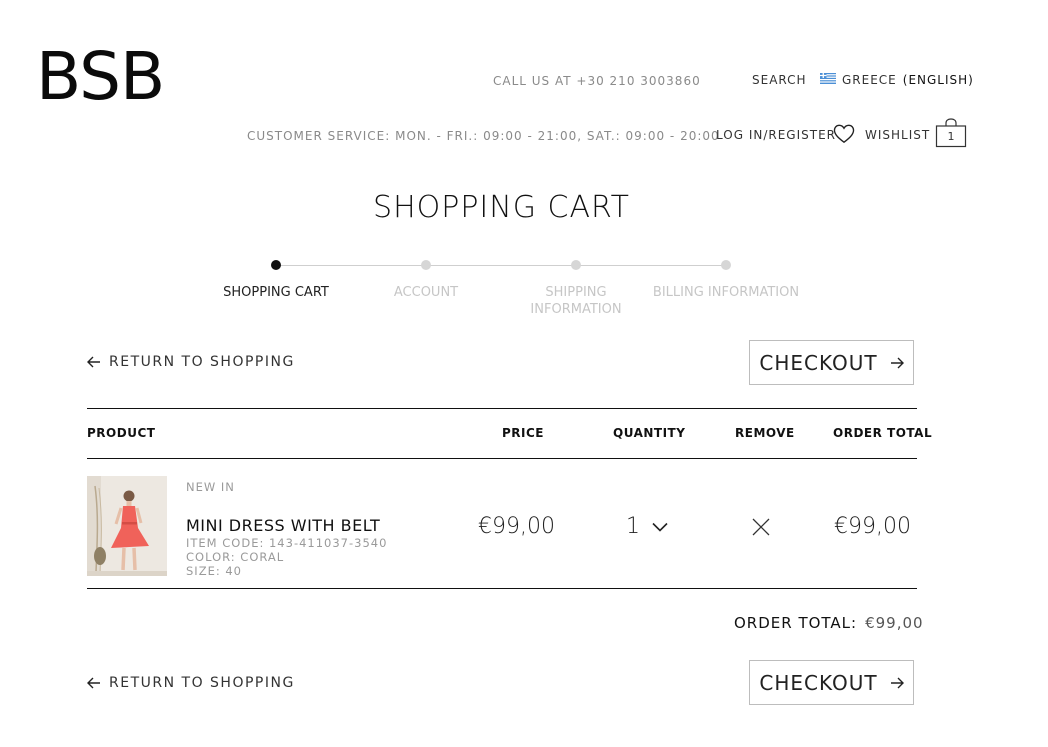 This screenshot has width=1048, height=747. What do you see at coordinates (597, 81) in the screenshot?
I see `call-us-text: CALL US AT +30 210 3003860` at bounding box center [597, 81].